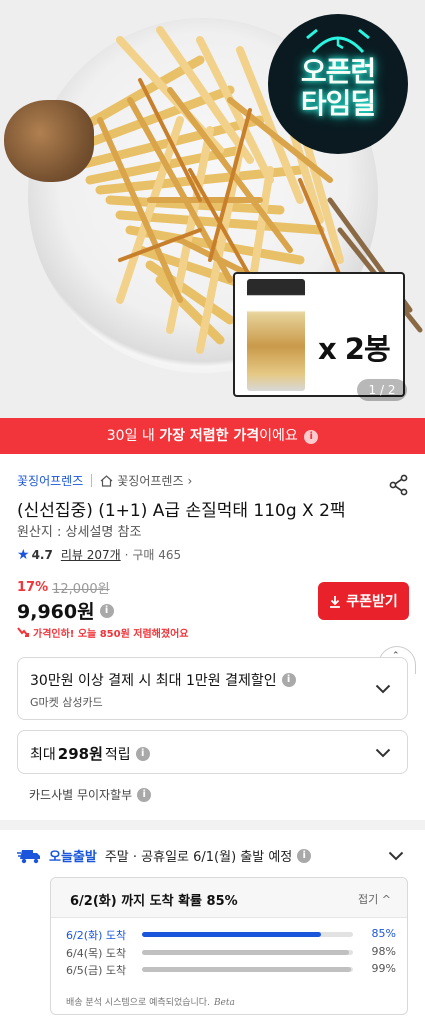 This screenshot has height=1024, width=425. Describe the element at coordinates (73, 857) in the screenshot. I see `shipping-tag: 오늘출발` at that location.